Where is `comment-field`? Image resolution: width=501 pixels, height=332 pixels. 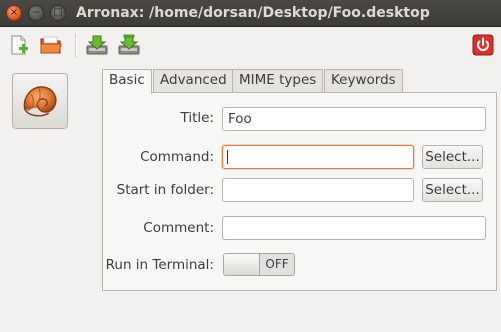 comment-field is located at coordinates (354, 228).